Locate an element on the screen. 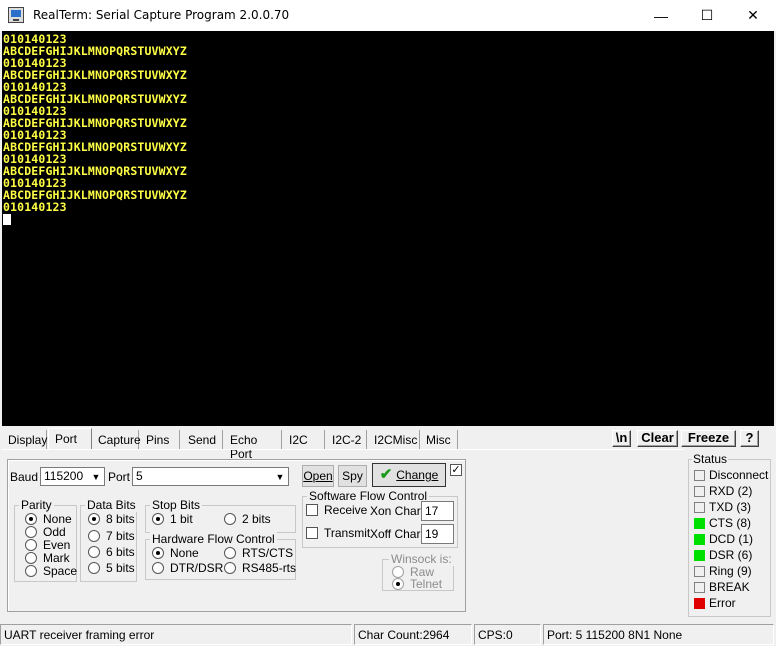 This screenshot has width=776, height=646. hw-flow-none-label: None is located at coordinates (184, 553).